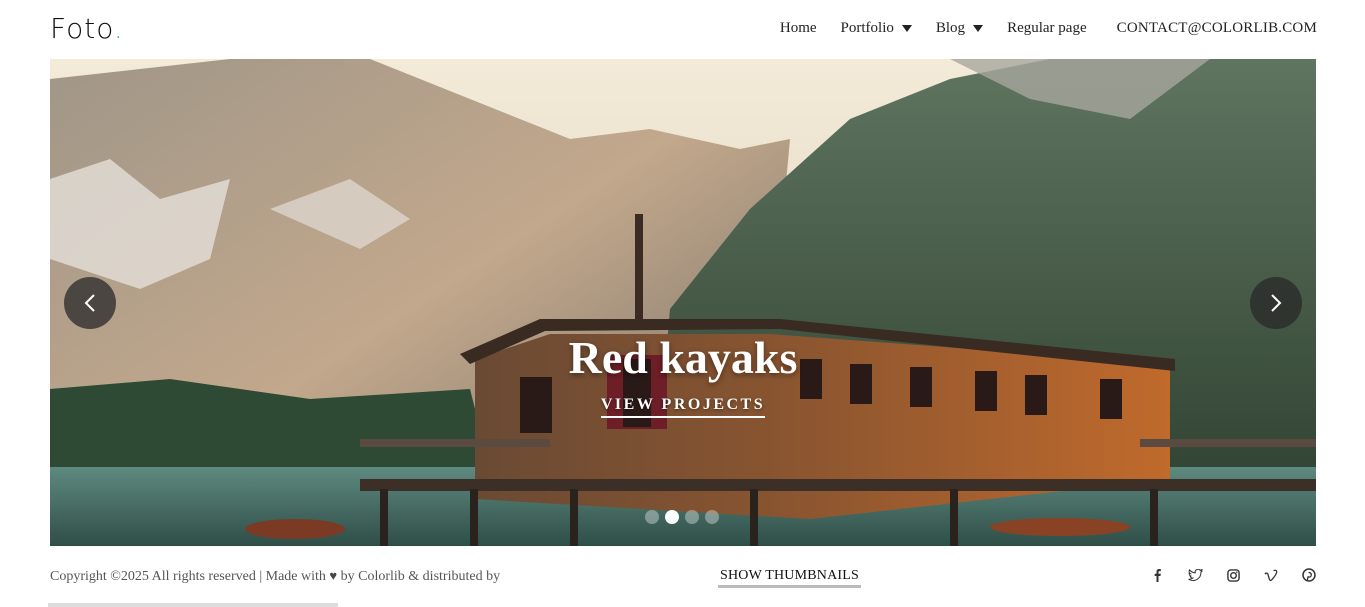  I want to click on twitter-icon, so click(1195, 575).